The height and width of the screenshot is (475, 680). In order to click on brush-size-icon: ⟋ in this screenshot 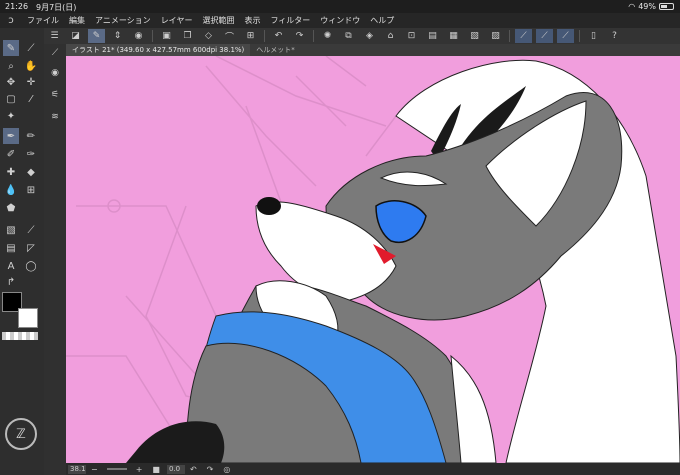, I will do `click(55, 53)`.